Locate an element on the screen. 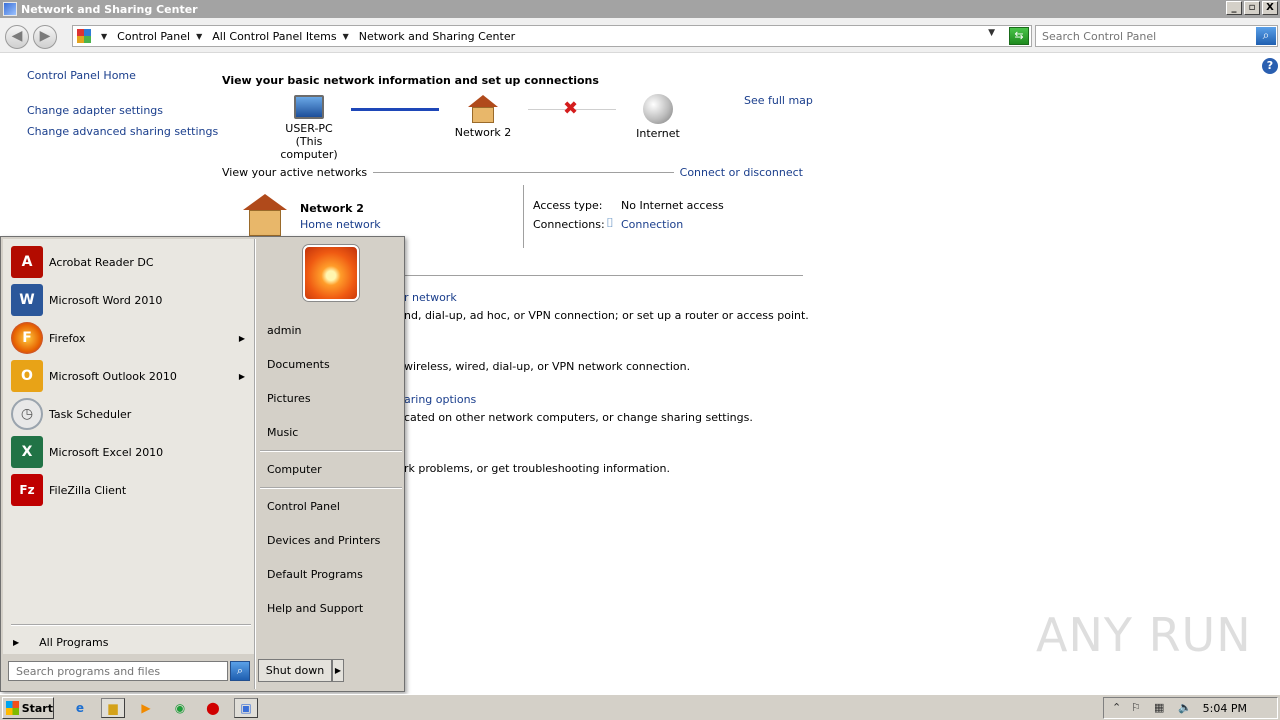 This screenshot has width=1280, height=720. filezilla-icon: Fz is located at coordinates (27, 490).